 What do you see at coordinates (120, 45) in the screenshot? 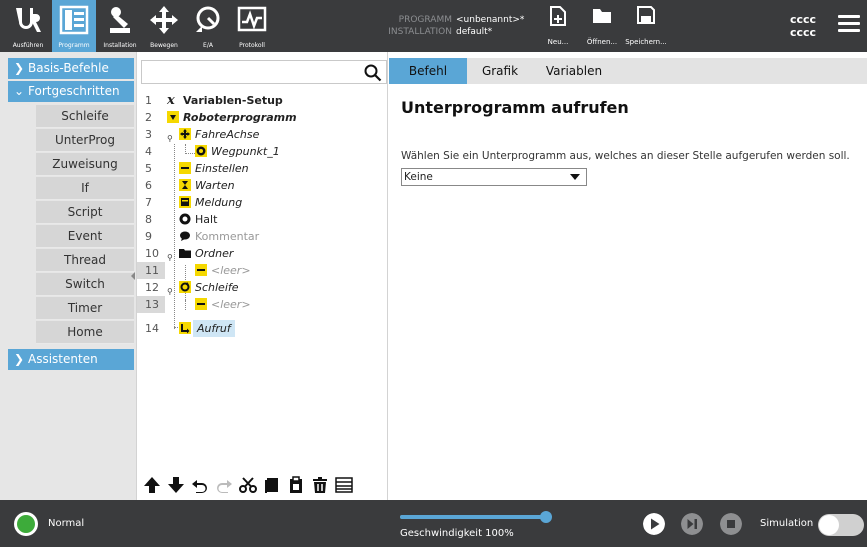
I see `nav-installation-label: Installation` at bounding box center [120, 45].